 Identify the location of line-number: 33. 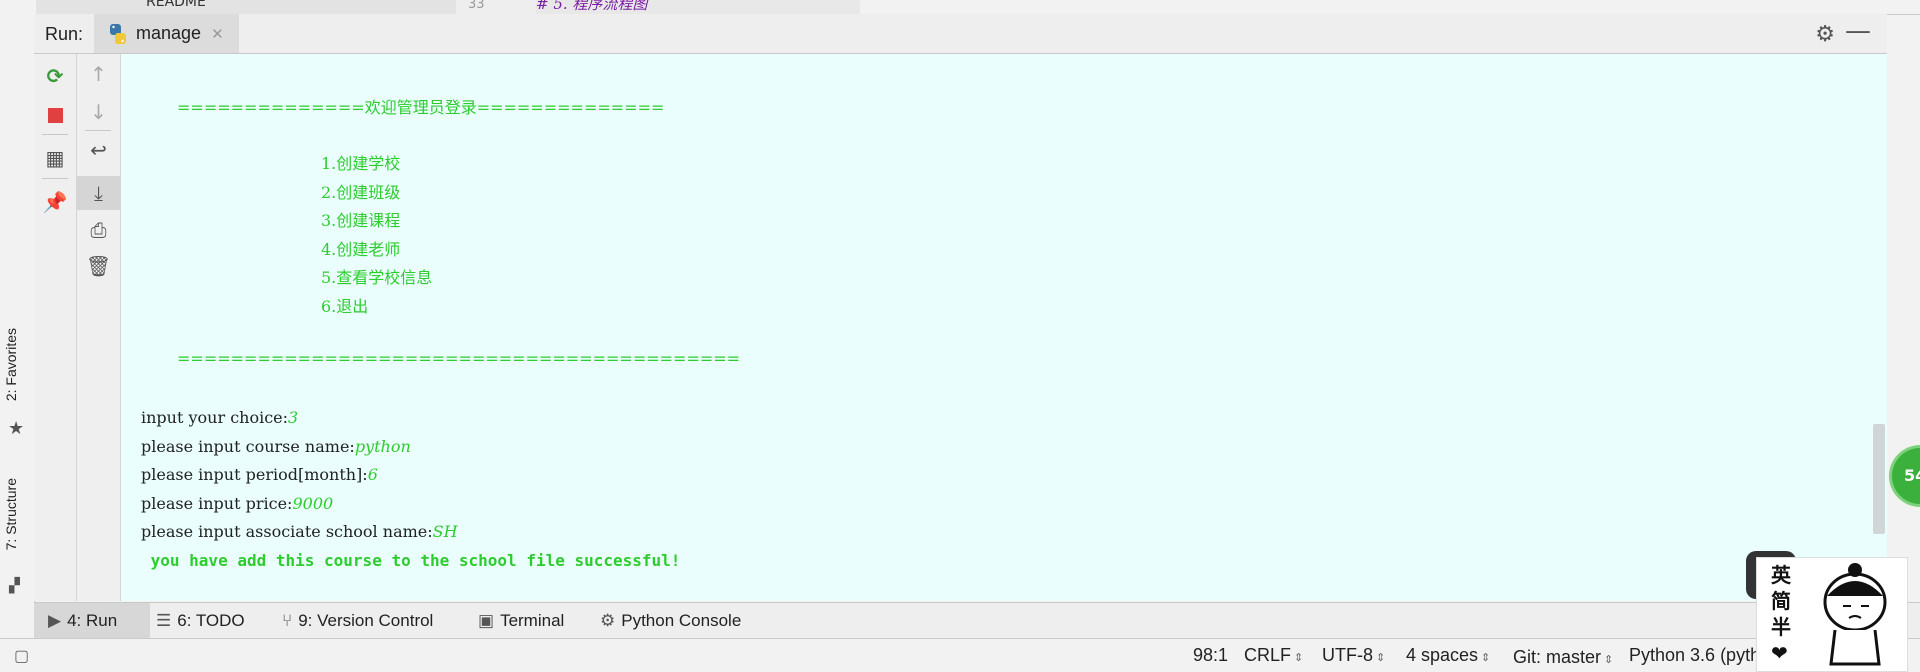
(502, 7).